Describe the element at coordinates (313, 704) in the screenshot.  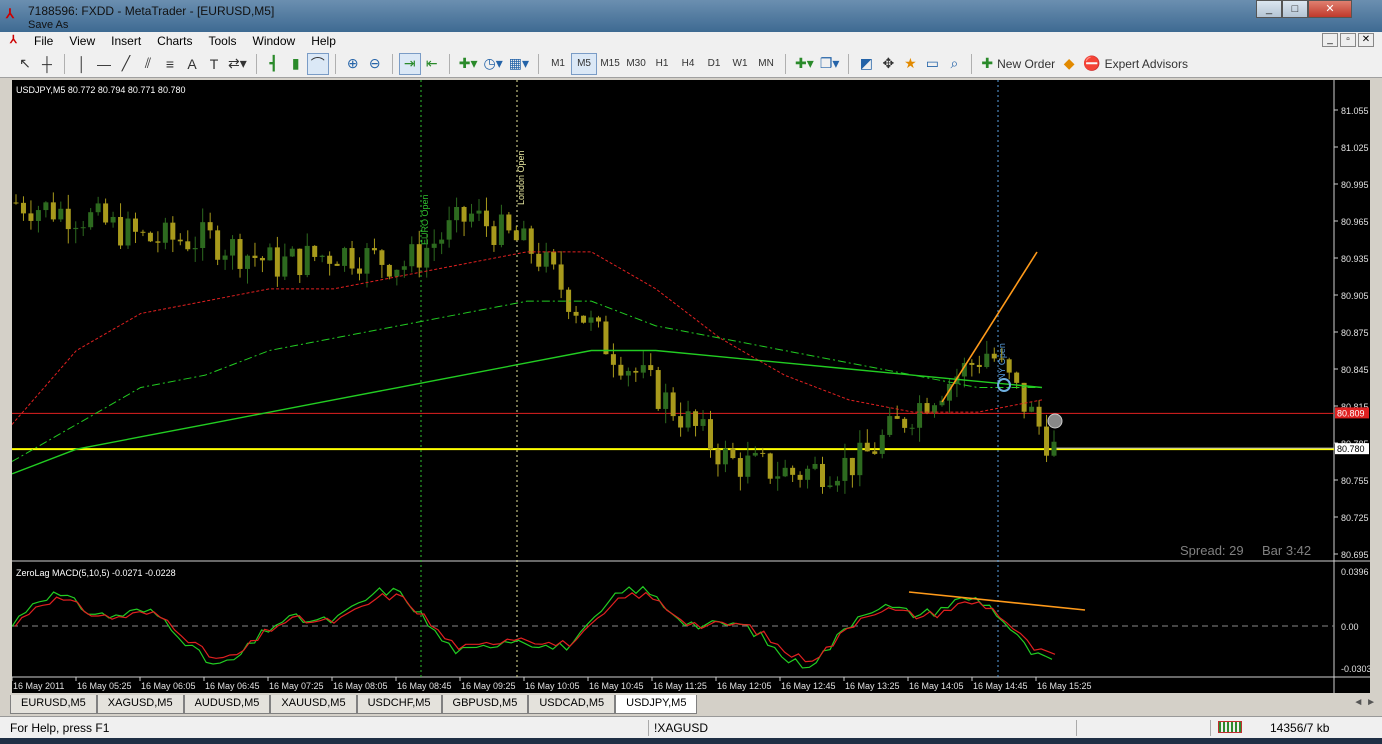
I see `tab-xauusd: XAUUSD,M5` at that location.